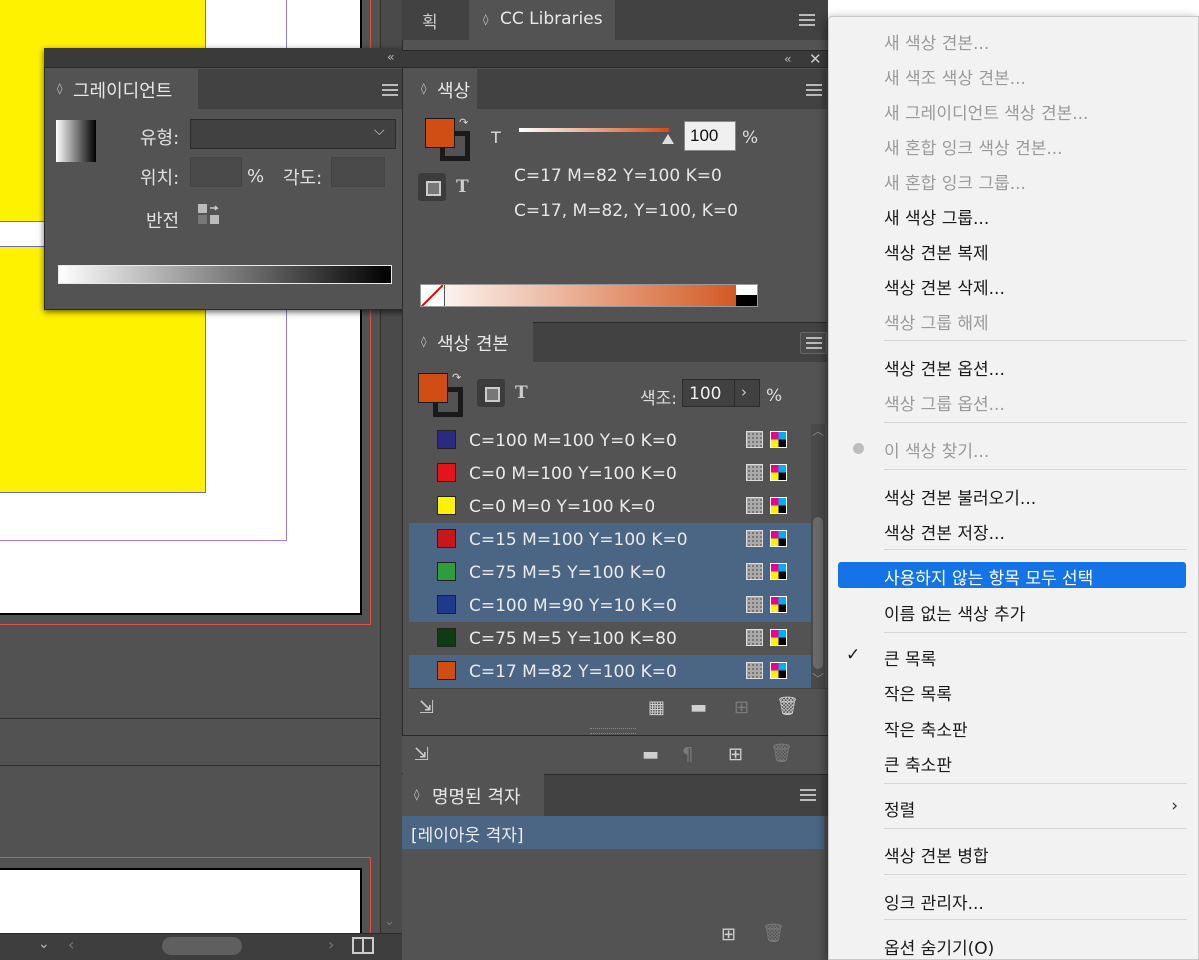 This screenshot has height=960, width=1199. What do you see at coordinates (1012, 762) in the screenshot?
I see `menu-item: 큰 축소판` at bounding box center [1012, 762].